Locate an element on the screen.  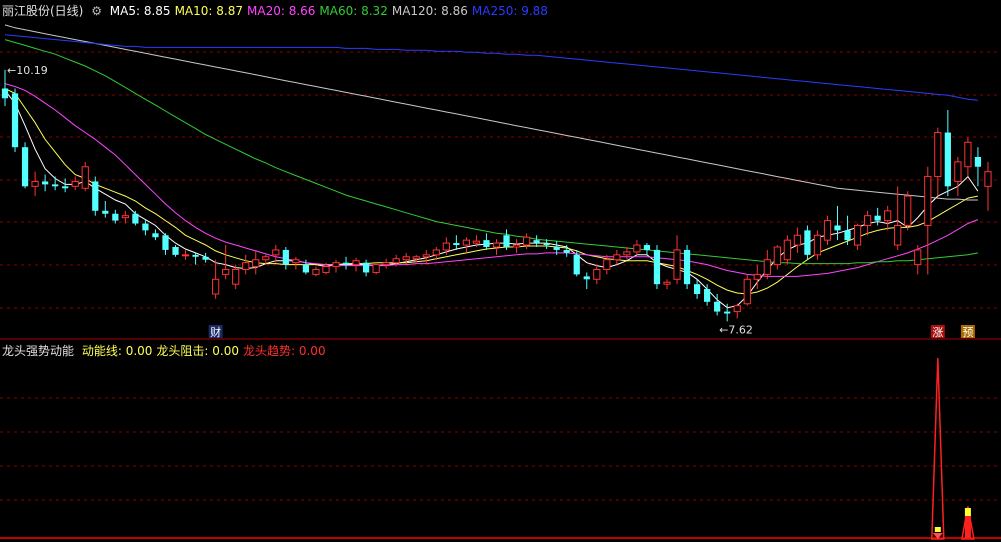
indicator-legend-item-1: 龙头阻击: 0.00 is located at coordinates (197, 351).